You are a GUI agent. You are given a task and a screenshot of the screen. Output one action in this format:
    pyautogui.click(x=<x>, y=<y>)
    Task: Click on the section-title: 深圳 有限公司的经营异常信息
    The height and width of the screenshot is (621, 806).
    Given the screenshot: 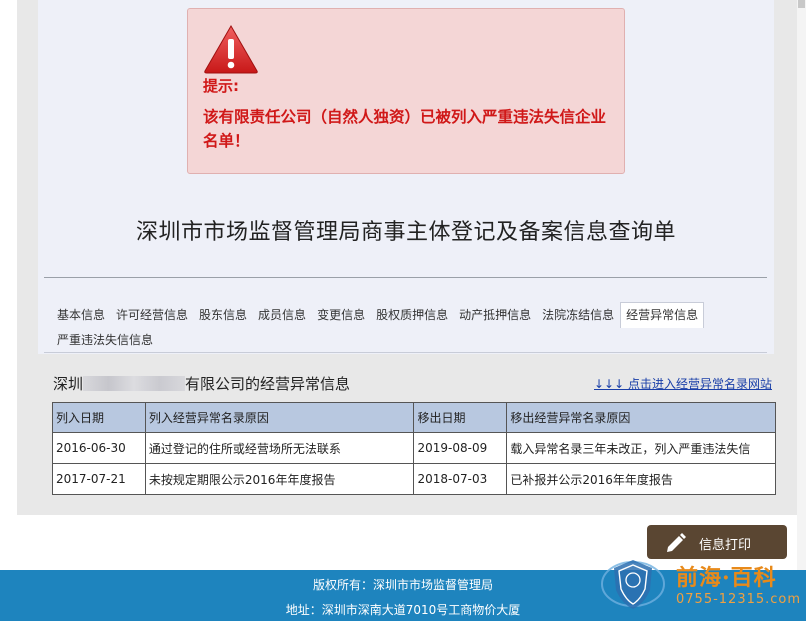 What is the action you would take?
    pyautogui.click(x=201, y=383)
    